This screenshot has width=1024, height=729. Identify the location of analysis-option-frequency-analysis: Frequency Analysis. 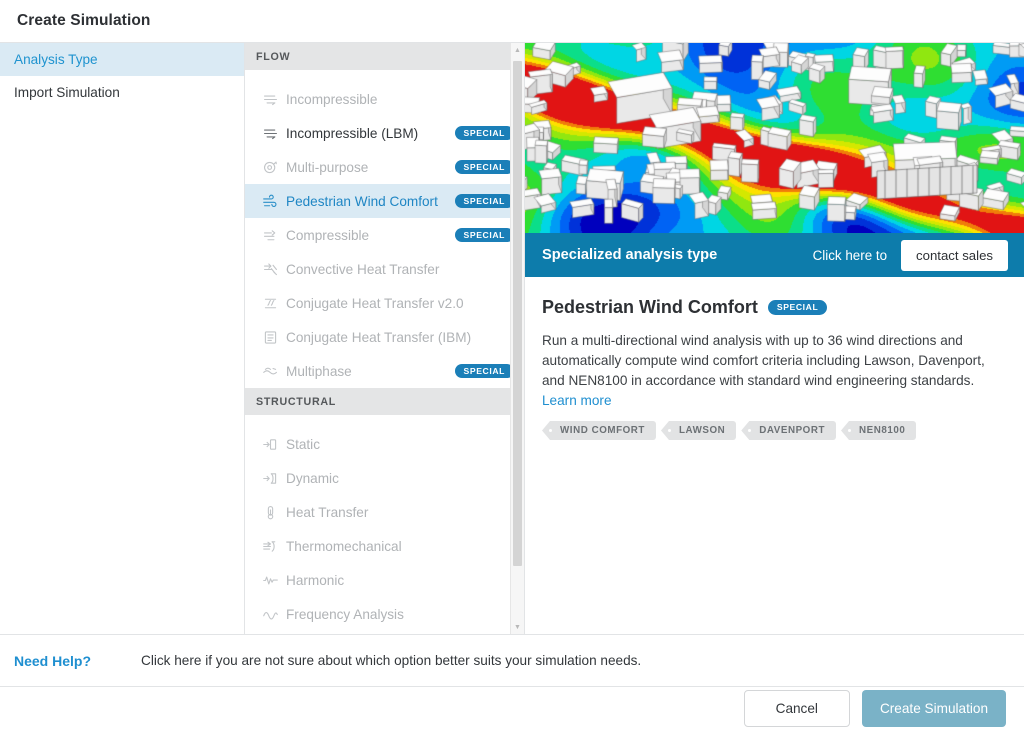
(384, 614).